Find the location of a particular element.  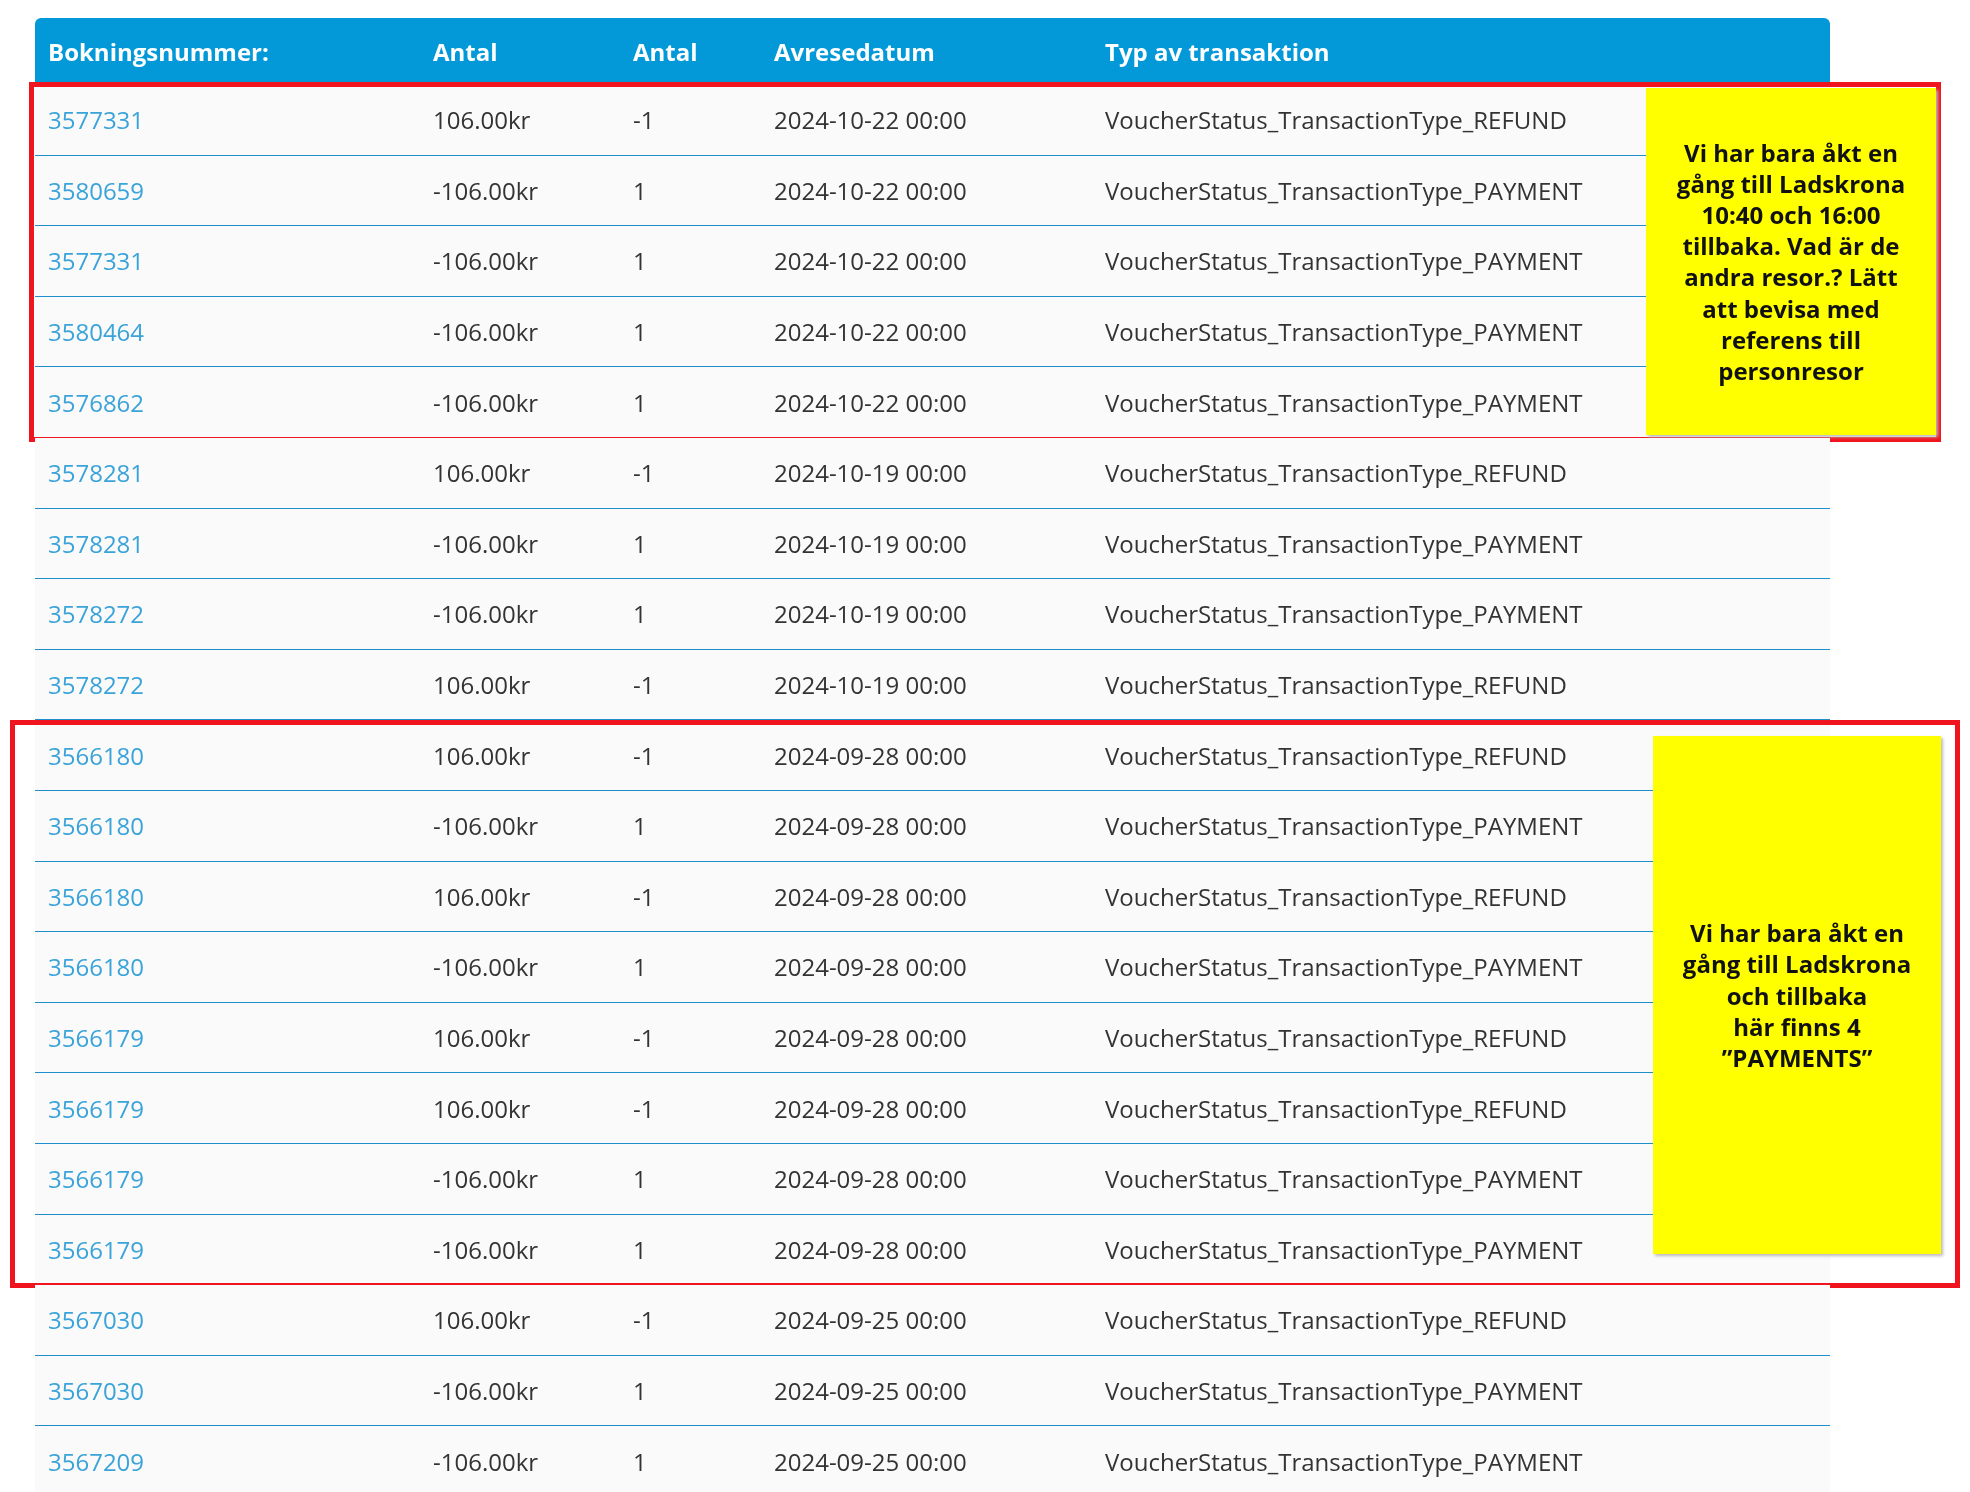

sticky-note: Vi har bara åkt en gång till Ladskrona 10:40 och 16:00 tillbaka. Vad är de andra resor.? Lätt att bevisa med referens till personresor is located at coordinates (1791, 261).